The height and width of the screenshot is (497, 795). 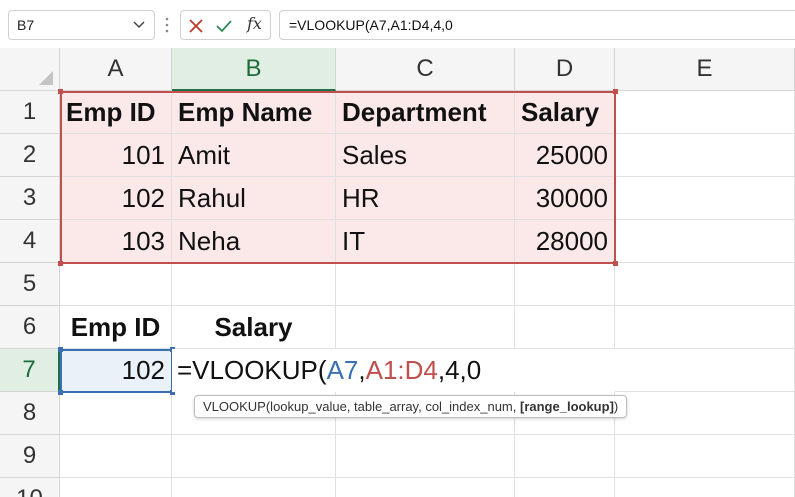 I want to click on formula-ref-a1-d4: A1:D4, so click(x=401, y=370).